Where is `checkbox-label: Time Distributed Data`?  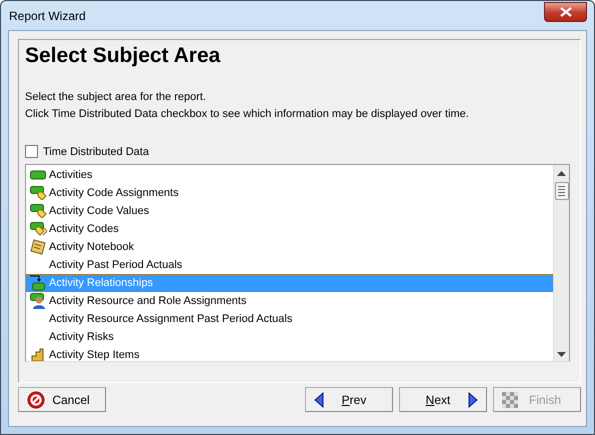 checkbox-label: Time Distributed Data is located at coordinates (96, 152).